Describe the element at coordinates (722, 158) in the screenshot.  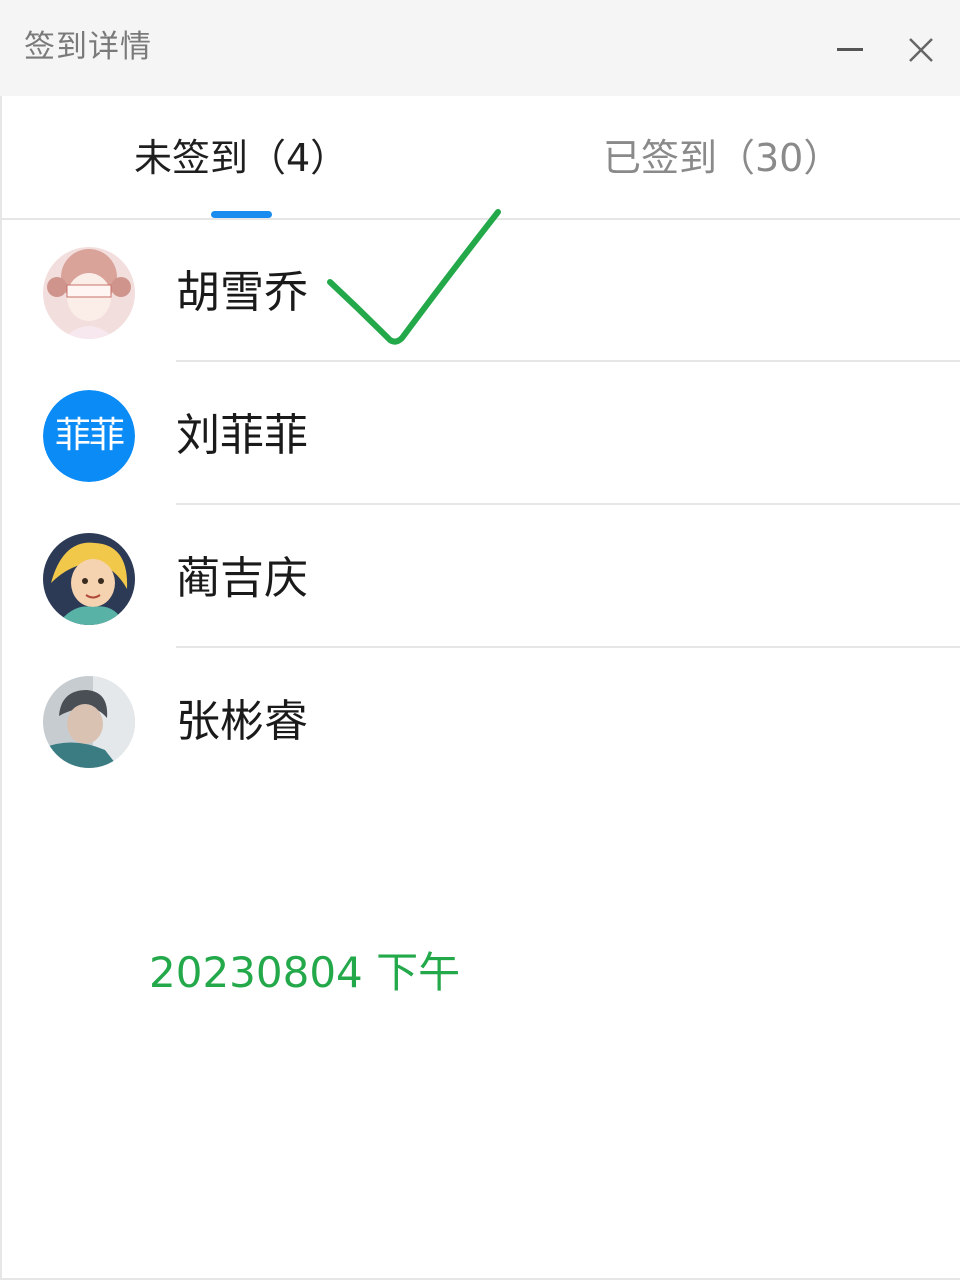
I see `tab-signed-in: 已签到（30）` at that location.